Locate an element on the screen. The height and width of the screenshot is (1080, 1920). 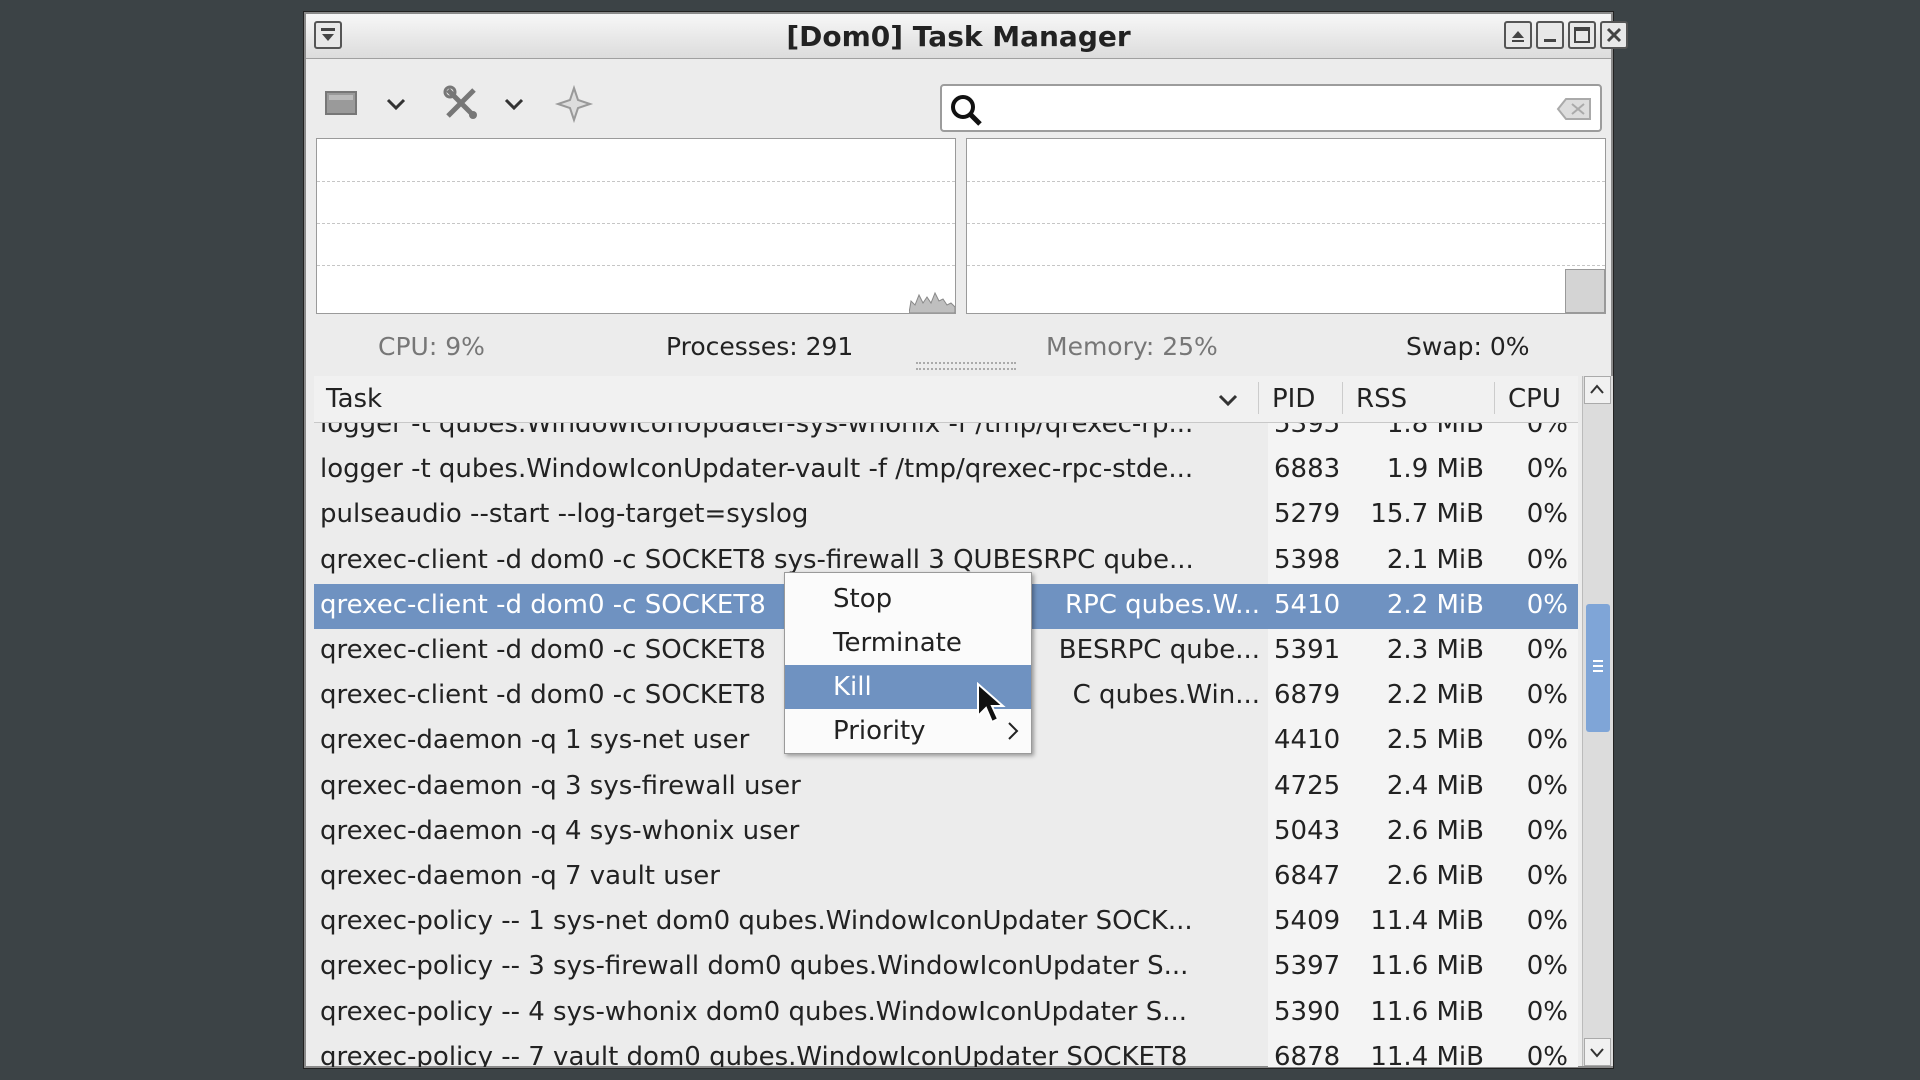
chevron-right-icon is located at coordinates (1013, 731).